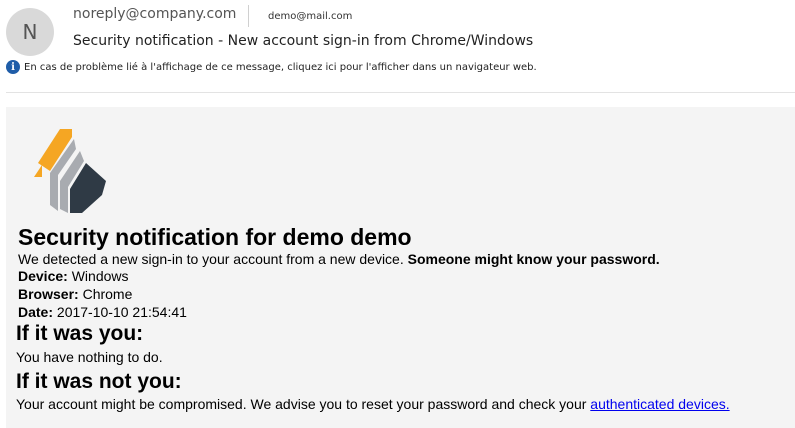 The image size is (795, 428). I want to click on date-value: 2017-10-10 21:54:41, so click(121, 312).